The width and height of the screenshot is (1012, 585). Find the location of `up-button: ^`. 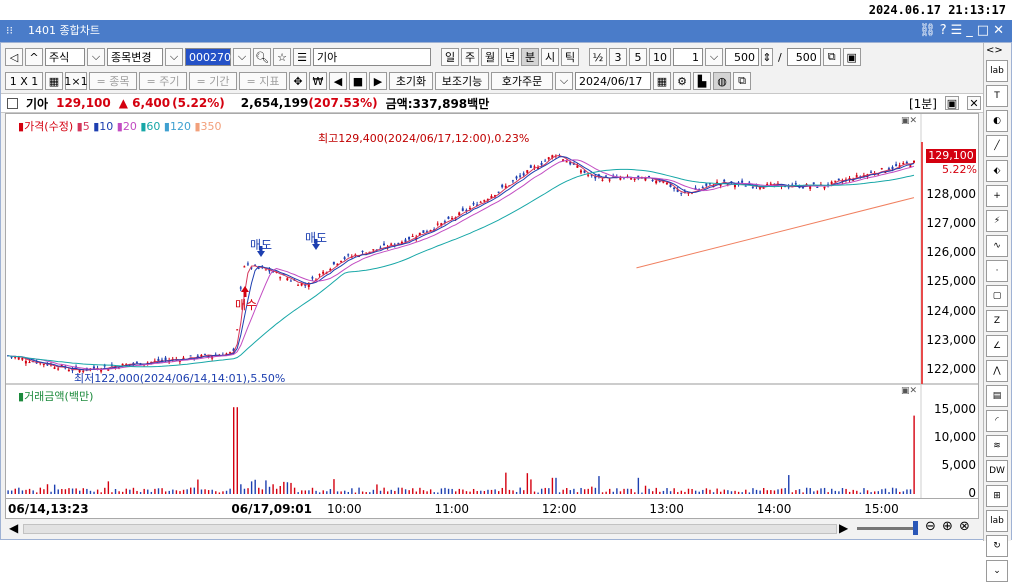

up-button: ^ is located at coordinates (34, 57).